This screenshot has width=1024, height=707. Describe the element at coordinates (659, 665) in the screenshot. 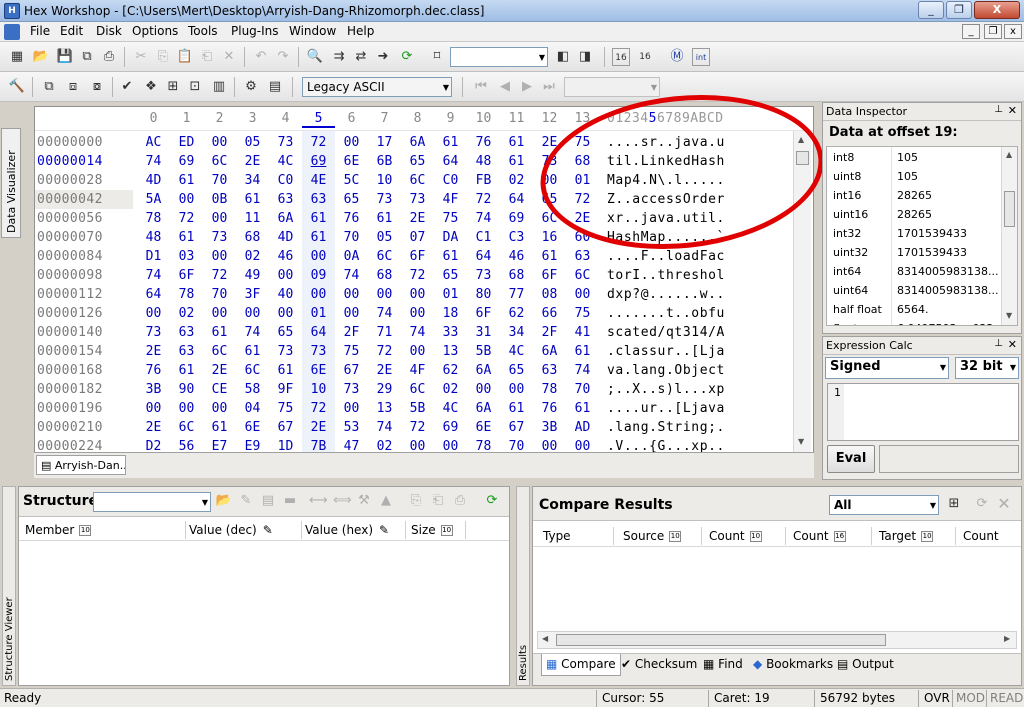

I see `tab-checksum: ✔ Checksum` at that location.